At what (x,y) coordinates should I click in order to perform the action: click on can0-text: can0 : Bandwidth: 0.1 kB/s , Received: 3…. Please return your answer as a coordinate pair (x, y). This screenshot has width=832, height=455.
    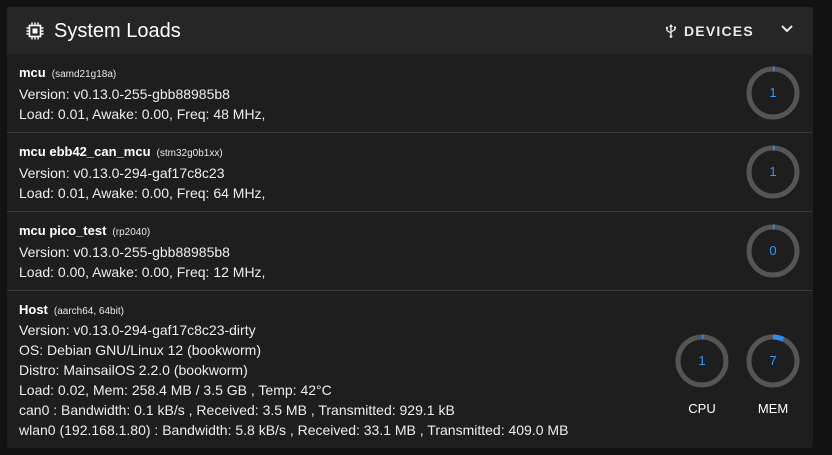
    Looking at the image, I should click on (237, 410).